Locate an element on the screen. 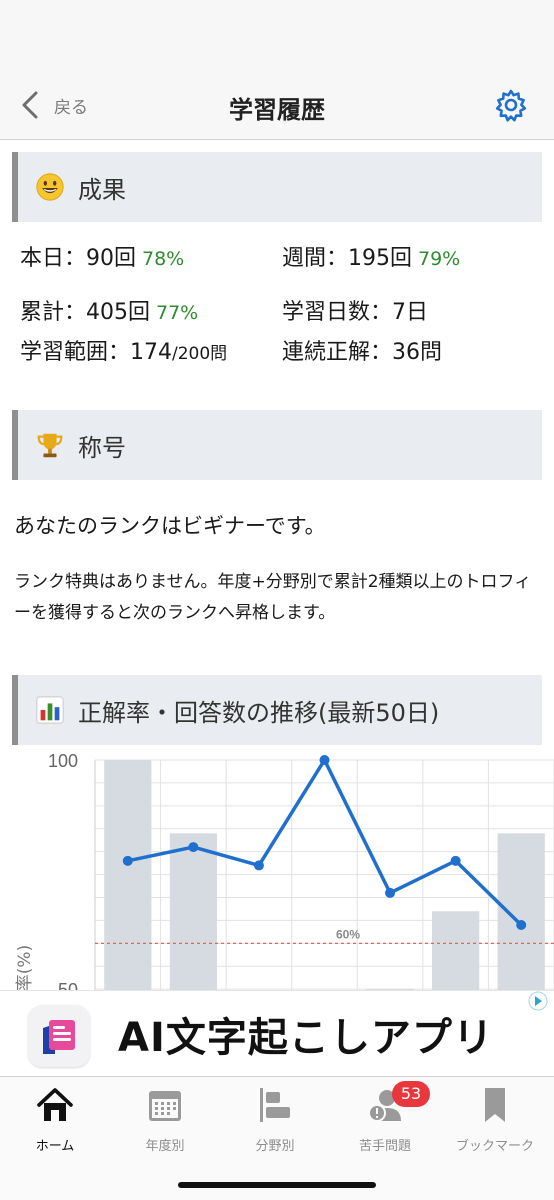  today-count: 本日：90回 is located at coordinates (78, 258).